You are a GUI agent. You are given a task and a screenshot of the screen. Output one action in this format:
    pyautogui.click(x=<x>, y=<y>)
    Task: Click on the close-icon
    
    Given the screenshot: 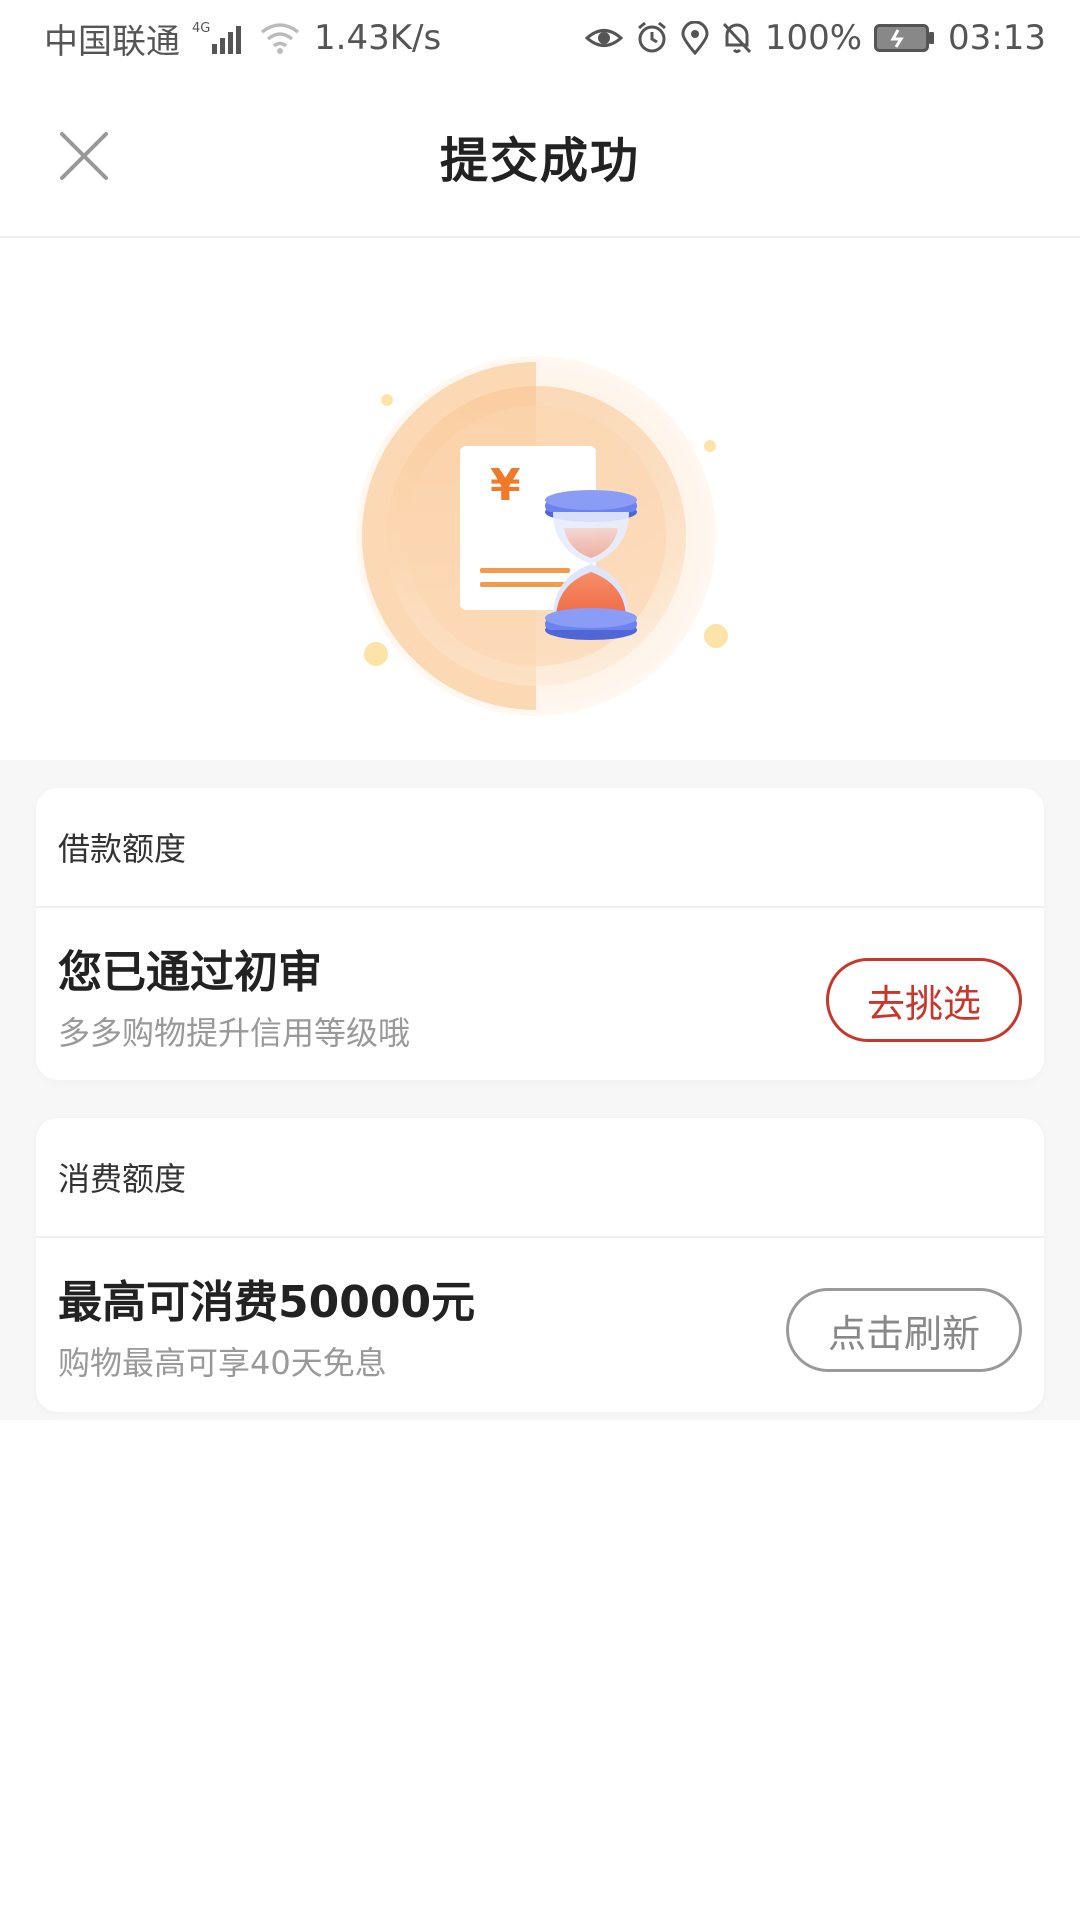 What is the action you would take?
    pyautogui.click(x=84, y=156)
    